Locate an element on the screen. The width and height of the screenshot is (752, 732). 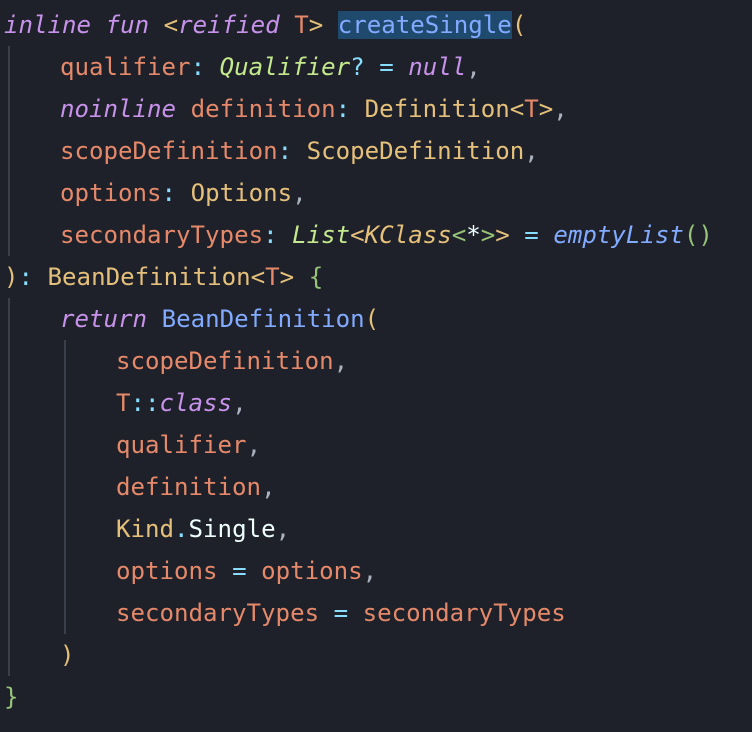
argument: scopeDefinition is located at coordinates (225, 361).